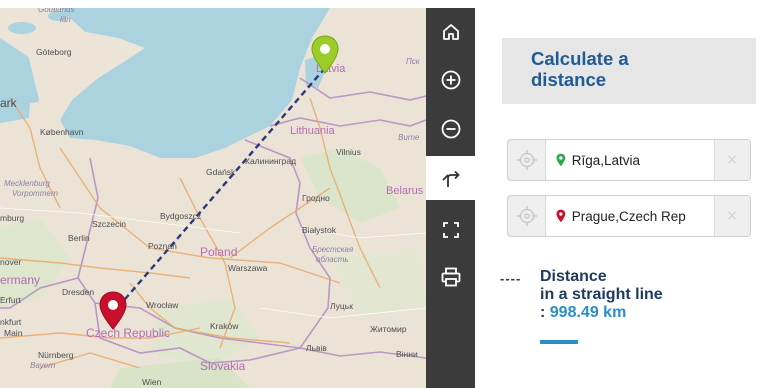  What do you see at coordinates (65, 19) in the screenshot?
I see `map-label: län` at bounding box center [65, 19].